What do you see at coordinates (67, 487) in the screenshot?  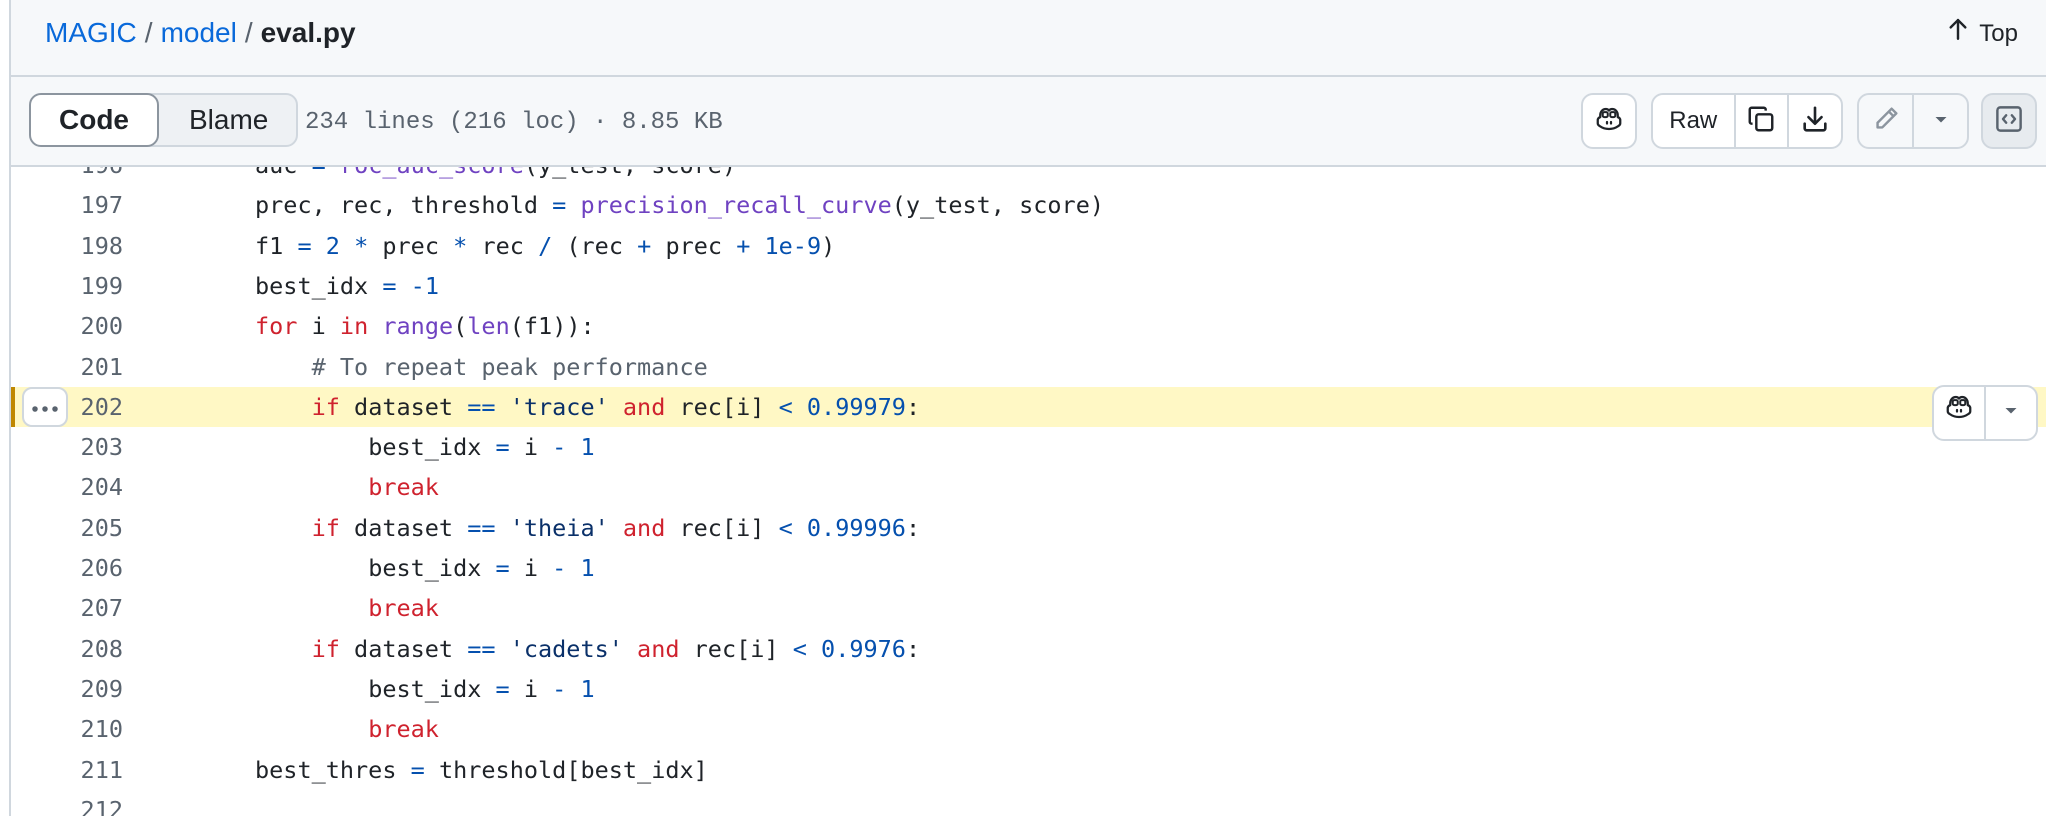 I see `line-number: 204` at bounding box center [67, 487].